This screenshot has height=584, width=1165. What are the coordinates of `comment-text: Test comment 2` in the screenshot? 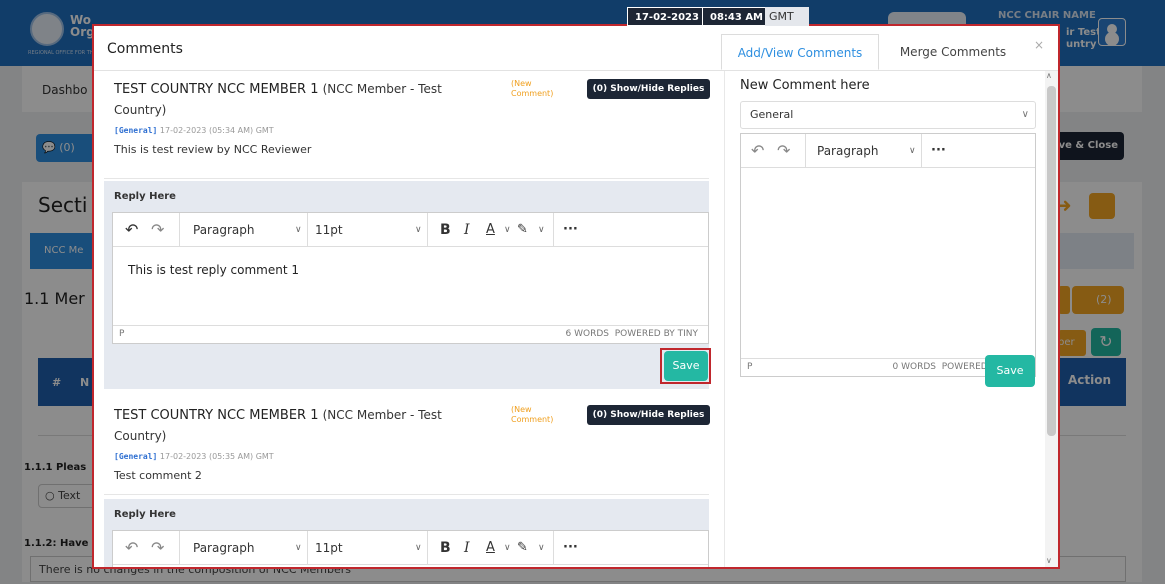 It's located at (158, 475).